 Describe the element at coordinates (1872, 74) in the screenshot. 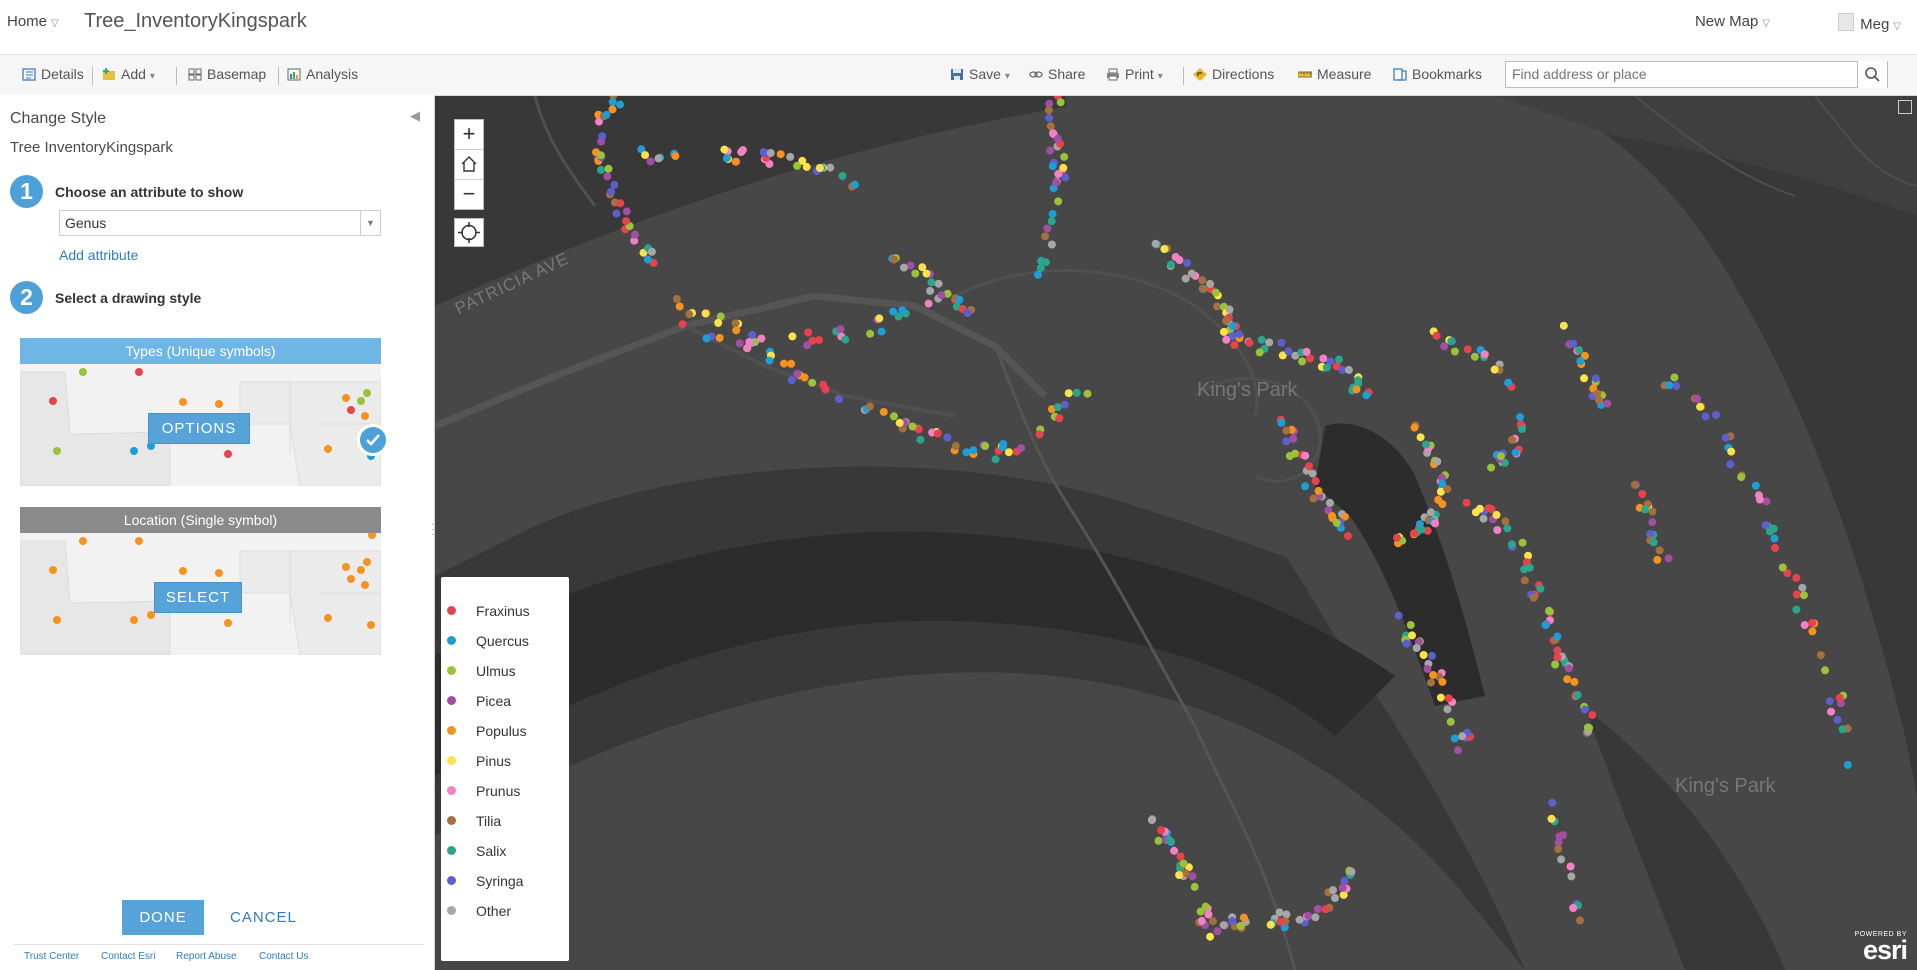

I see `search-button` at that location.